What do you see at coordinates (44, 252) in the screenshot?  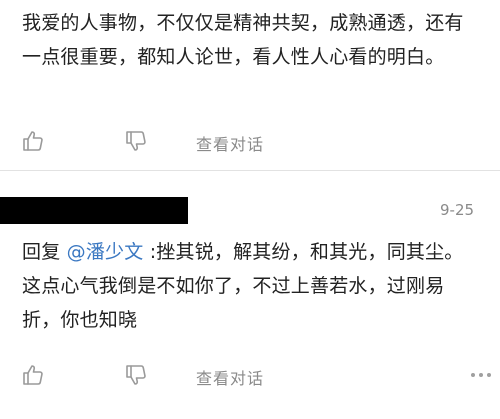 I see `reply-prefix: 回复` at bounding box center [44, 252].